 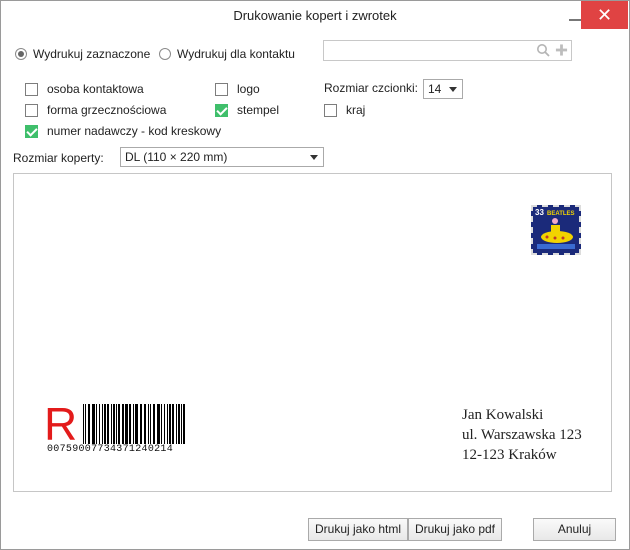 I want to click on barcode, so click(x=134, y=424).